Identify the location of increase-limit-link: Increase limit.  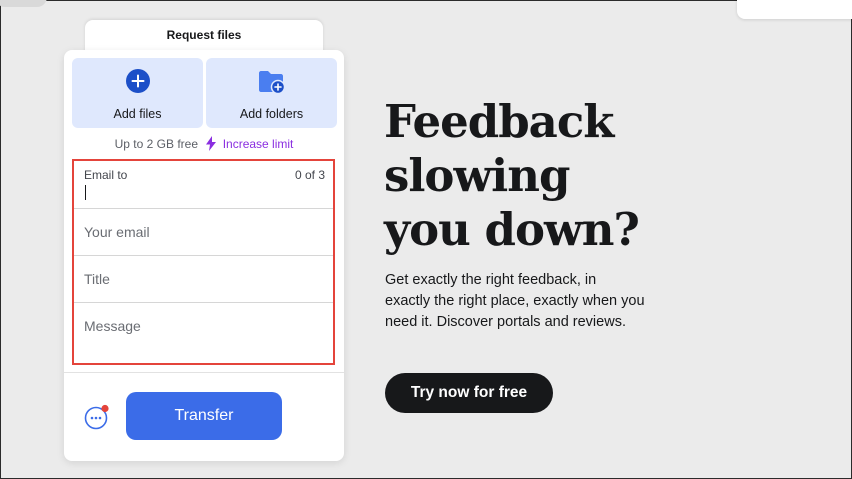
(258, 144).